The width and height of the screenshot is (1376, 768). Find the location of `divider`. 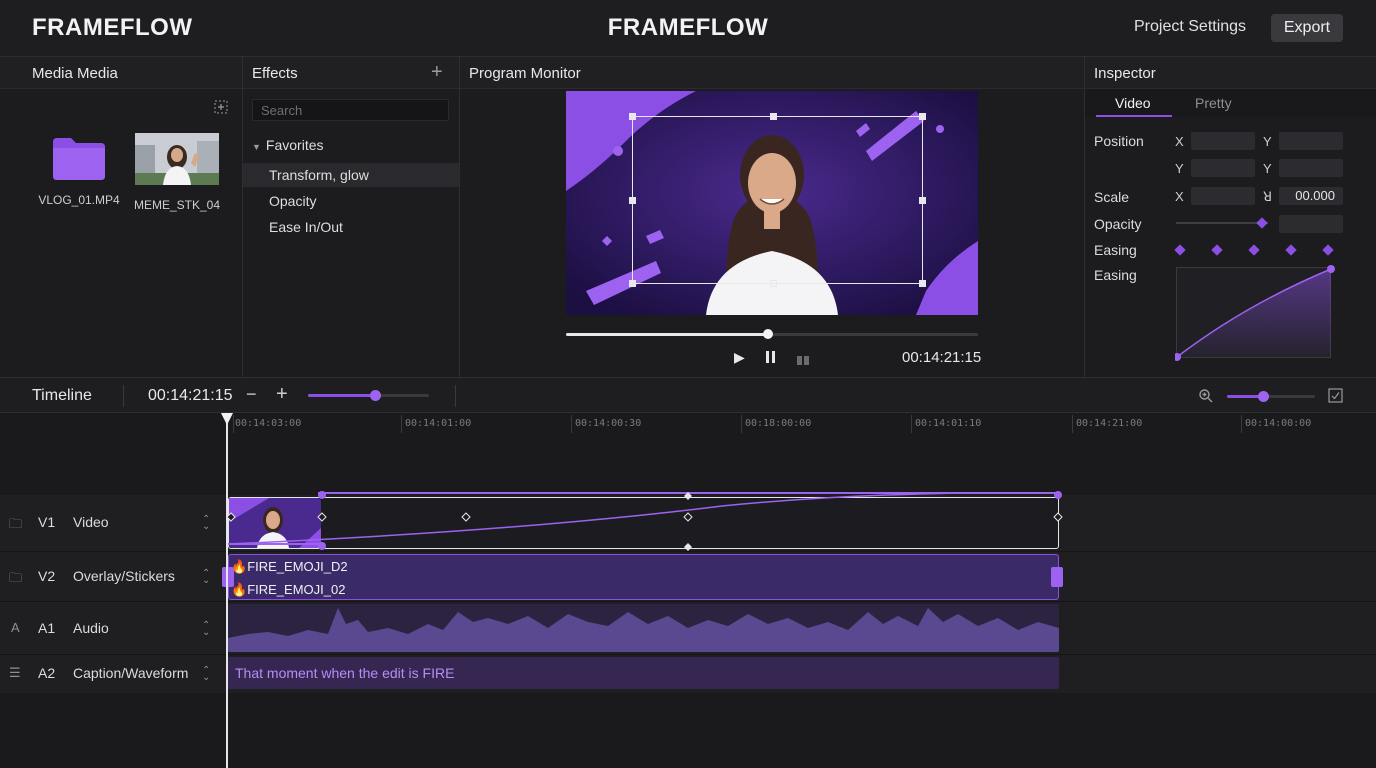

divider is located at coordinates (123, 396).